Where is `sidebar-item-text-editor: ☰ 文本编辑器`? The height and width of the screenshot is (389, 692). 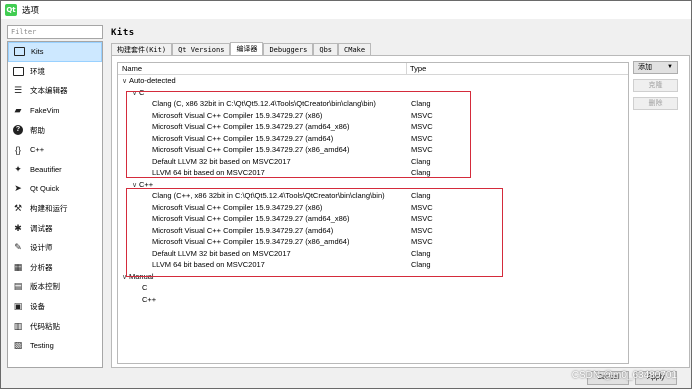 sidebar-item-text-editor: ☰ 文本编辑器 is located at coordinates (55, 91).